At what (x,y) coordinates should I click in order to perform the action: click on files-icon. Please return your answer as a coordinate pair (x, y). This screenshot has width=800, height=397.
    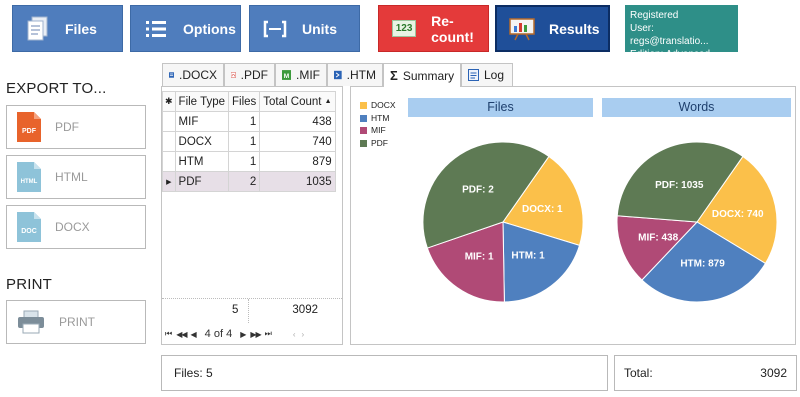
    Looking at the image, I should click on (38, 29).